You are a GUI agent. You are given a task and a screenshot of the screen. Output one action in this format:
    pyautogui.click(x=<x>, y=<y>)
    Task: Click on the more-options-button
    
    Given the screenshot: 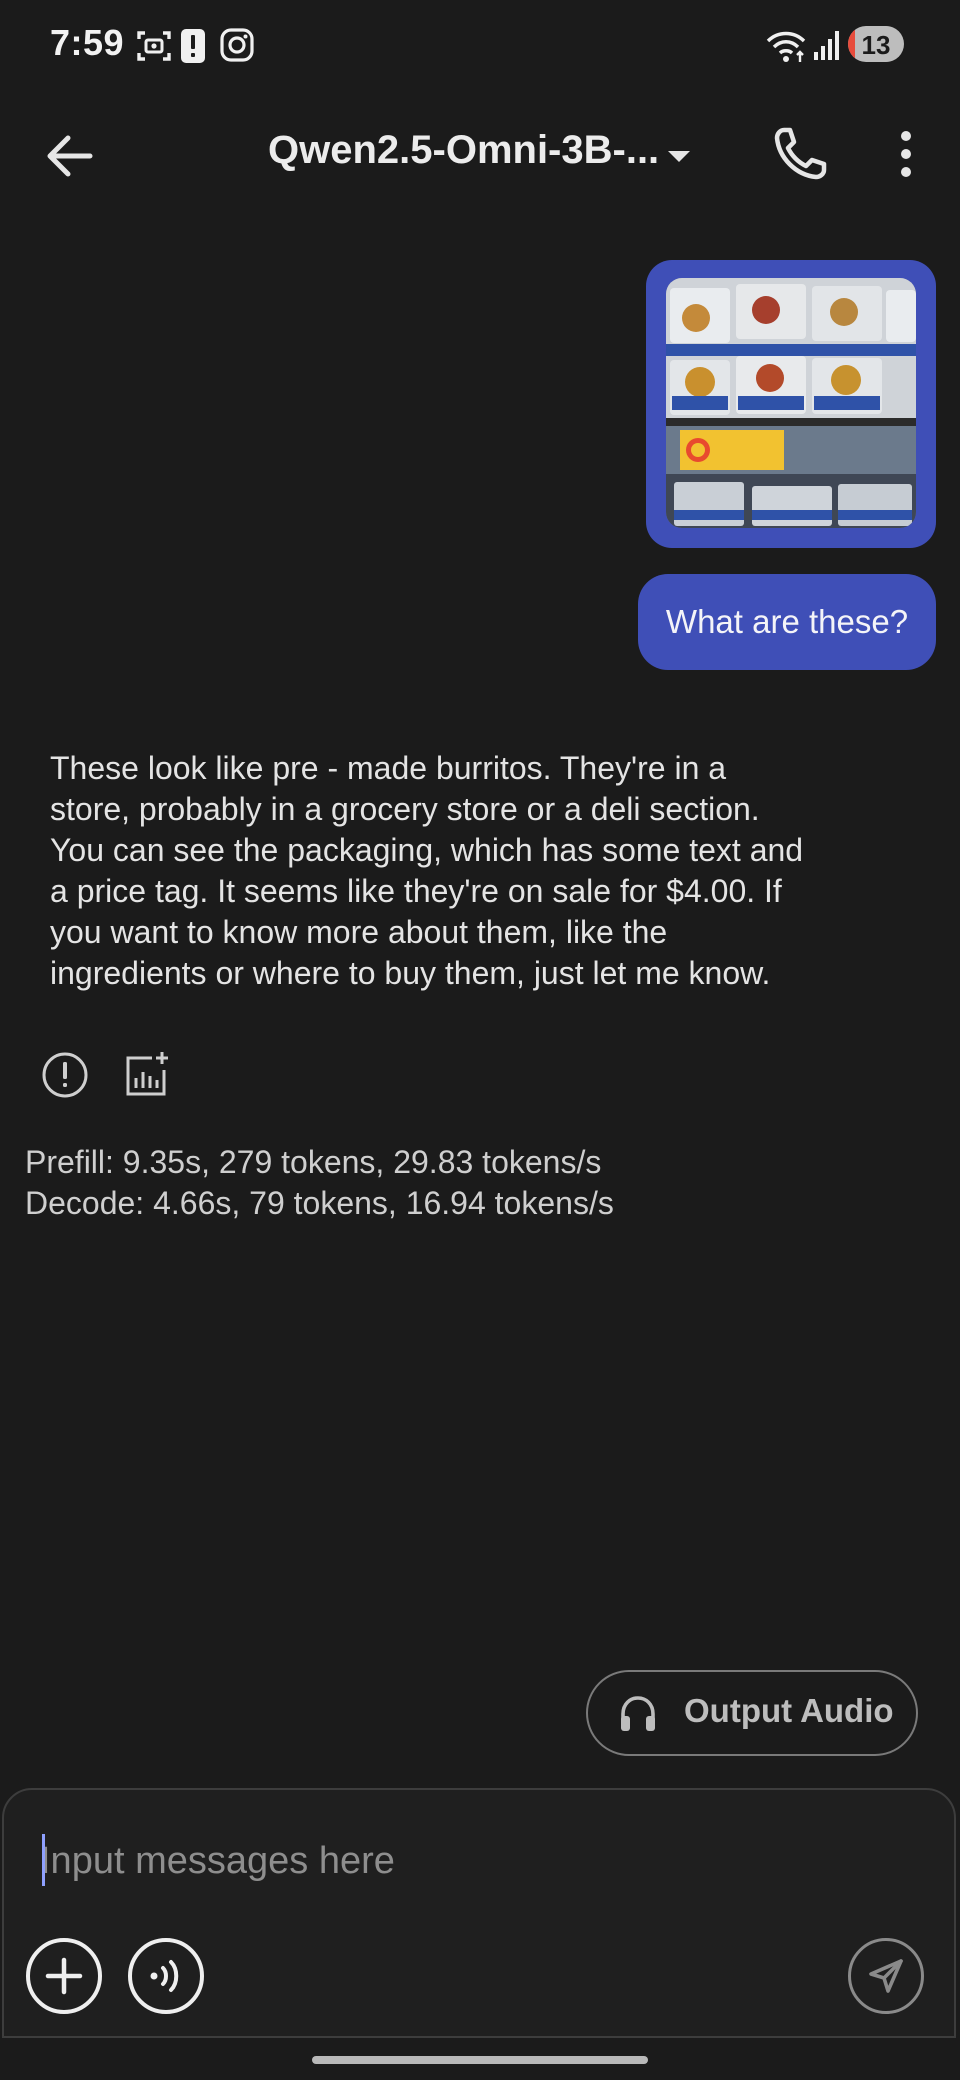 What is the action you would take?
    pyautogui.click(x=906, y=154)
    